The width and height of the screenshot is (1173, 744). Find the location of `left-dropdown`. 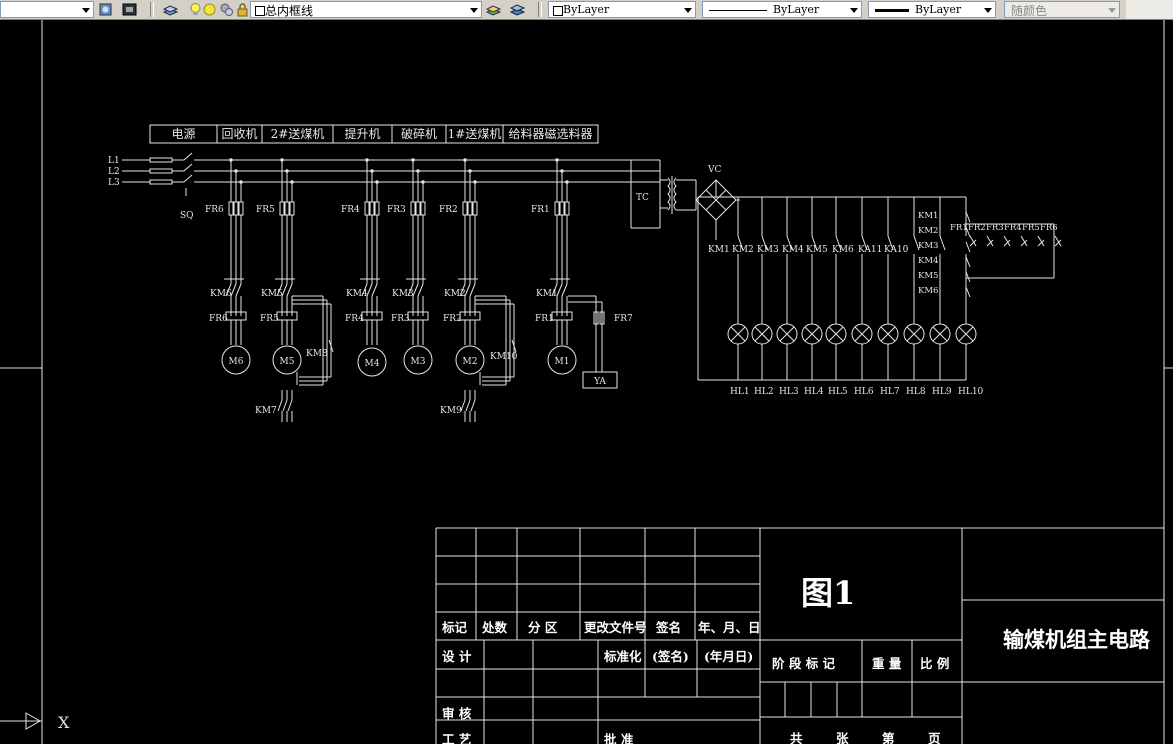

left-dropdown is located at coordinates (47, 9).